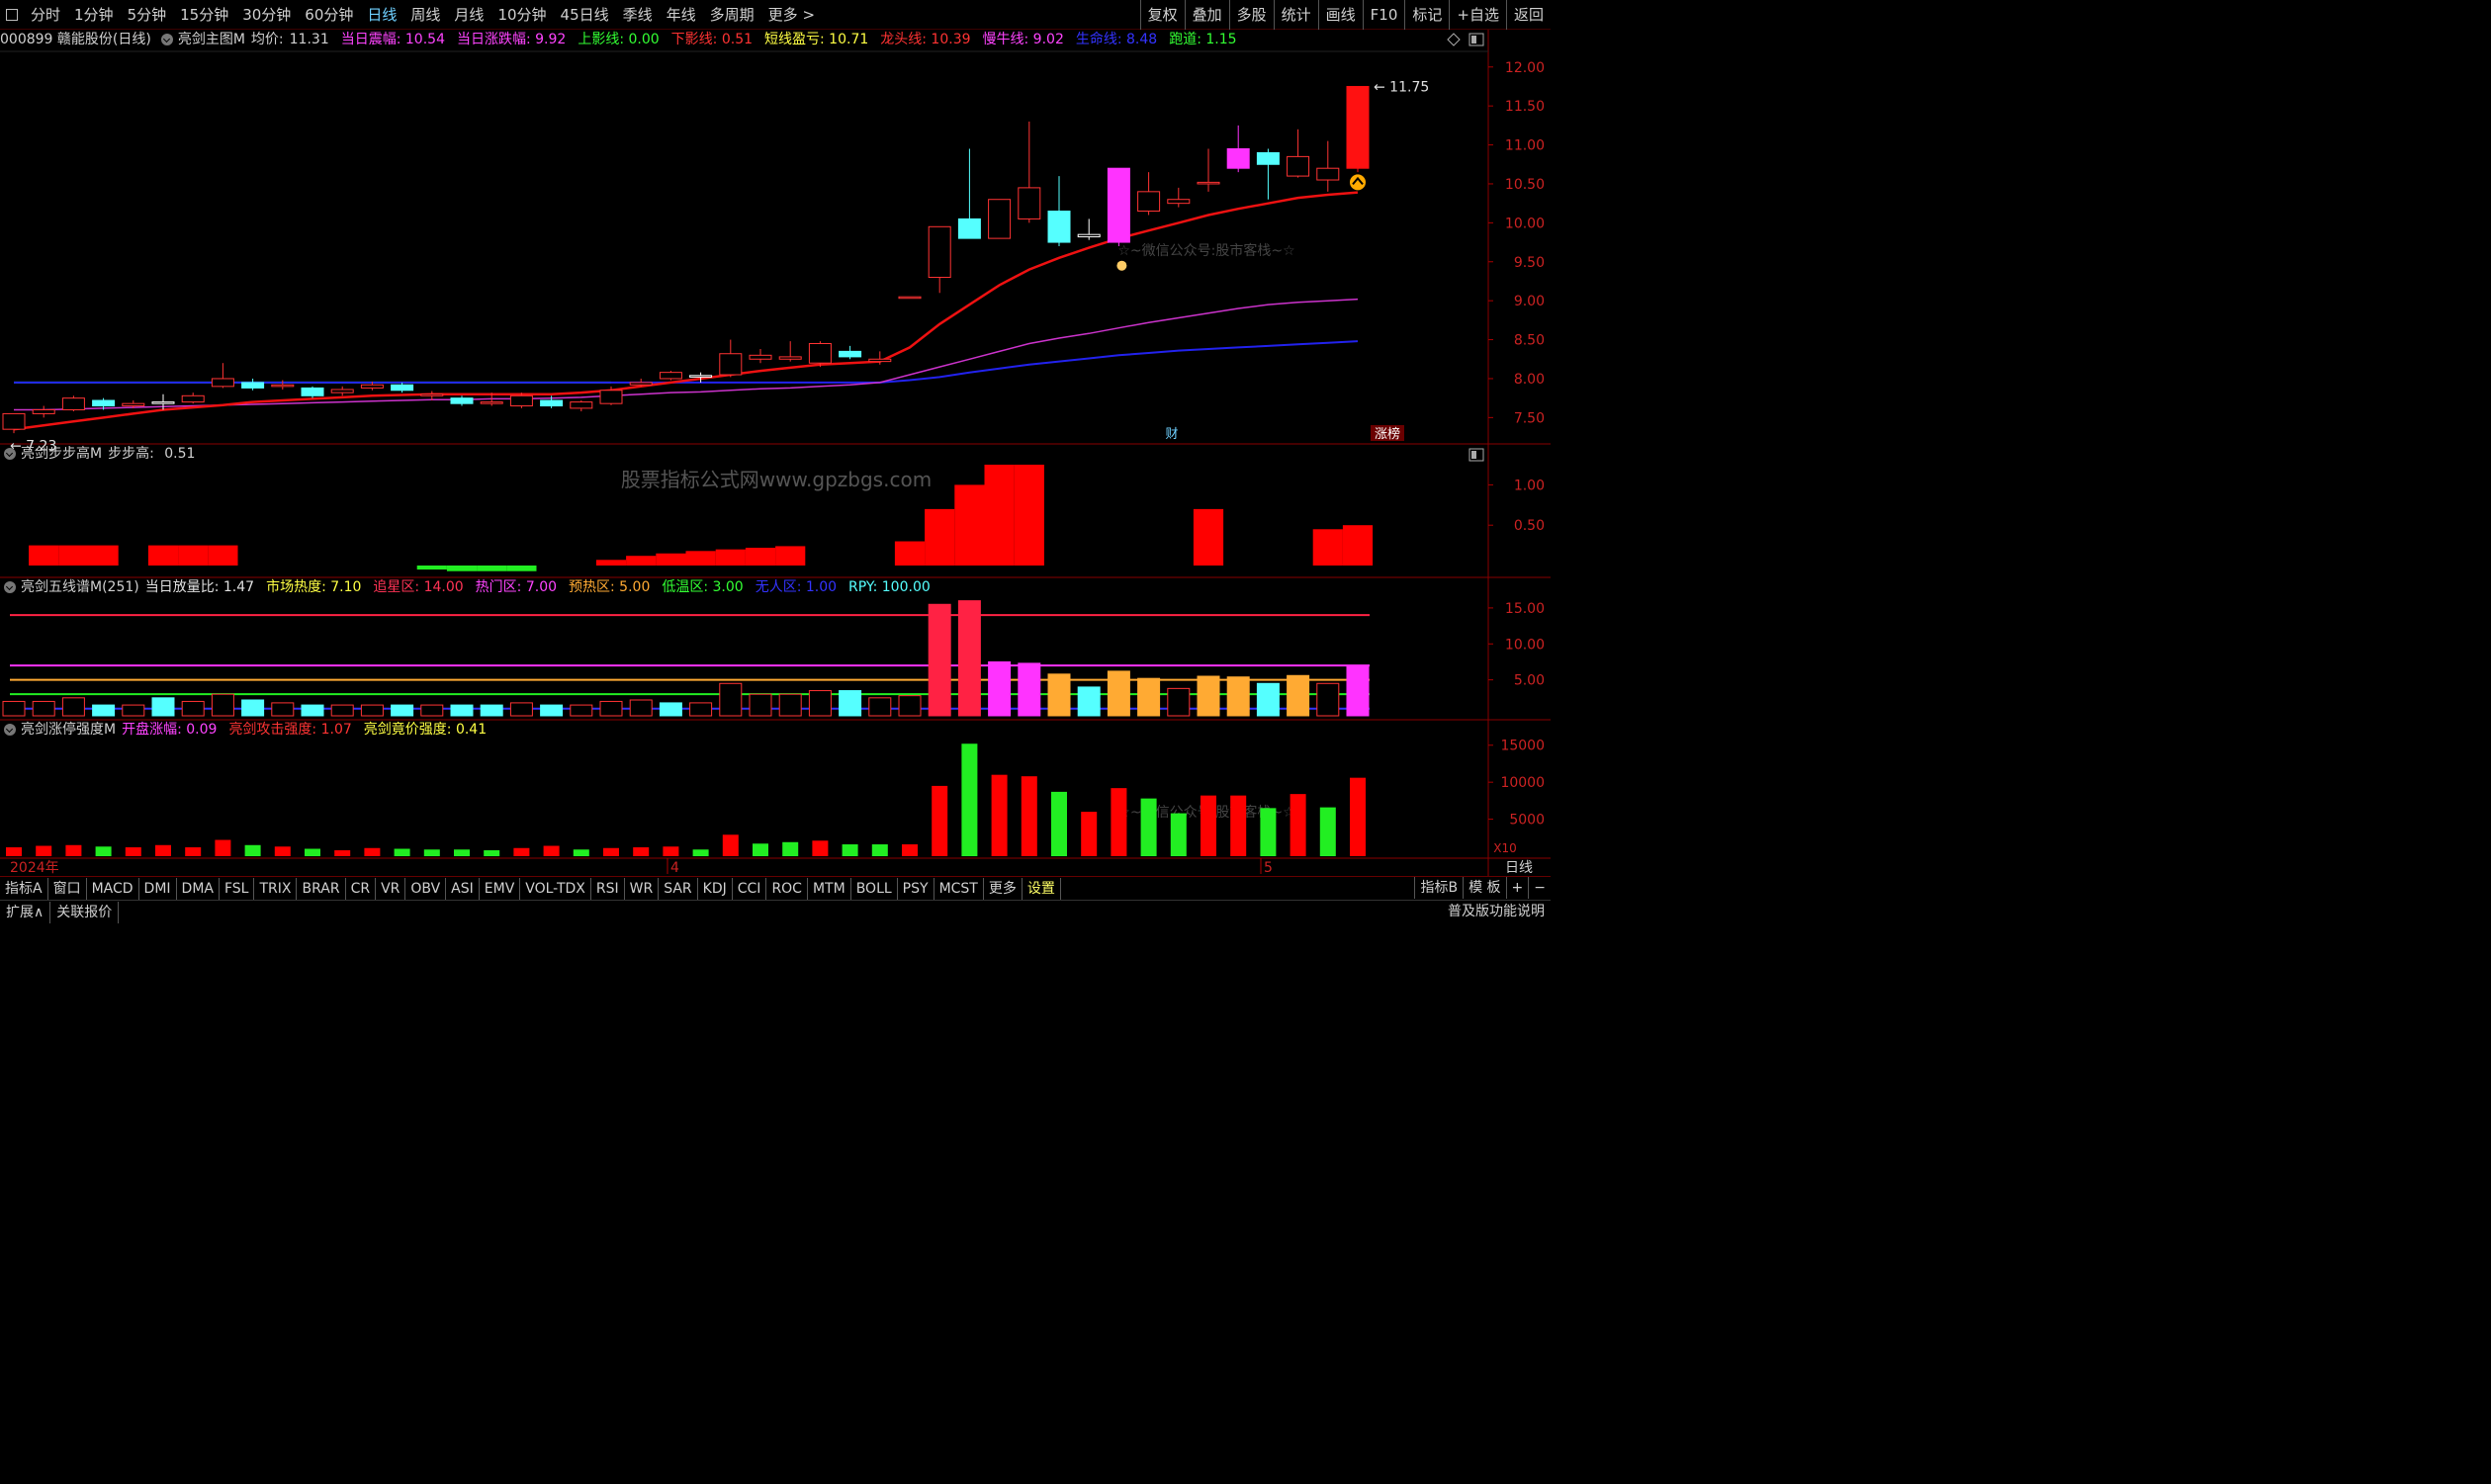 The height and width of the screenshot is (1484, 2491). I want to click on indicator-tab-11: ASI, so click(463, 888).